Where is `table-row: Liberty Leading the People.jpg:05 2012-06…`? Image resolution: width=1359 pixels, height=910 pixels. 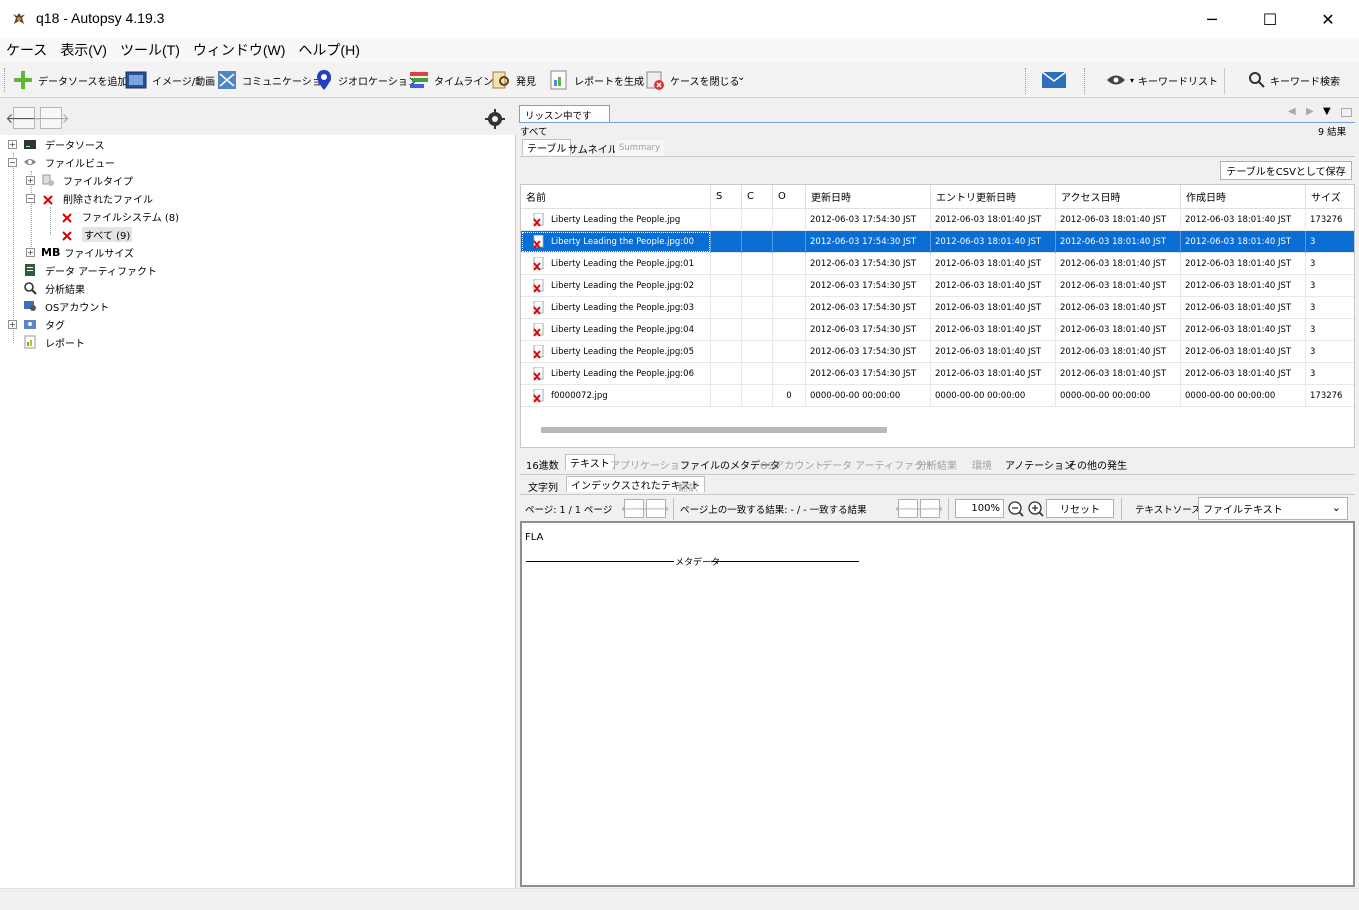
table-row: Liberty Leading the People.jpg:05 2012-06… is located at coordinates (937, 352).